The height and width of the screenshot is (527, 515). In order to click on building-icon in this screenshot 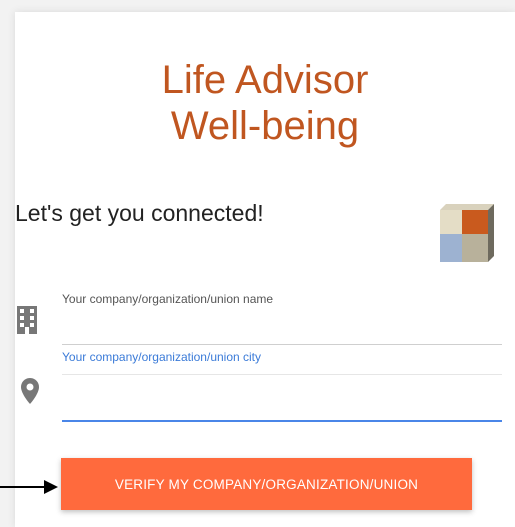, I will do `click(27, 320)`.